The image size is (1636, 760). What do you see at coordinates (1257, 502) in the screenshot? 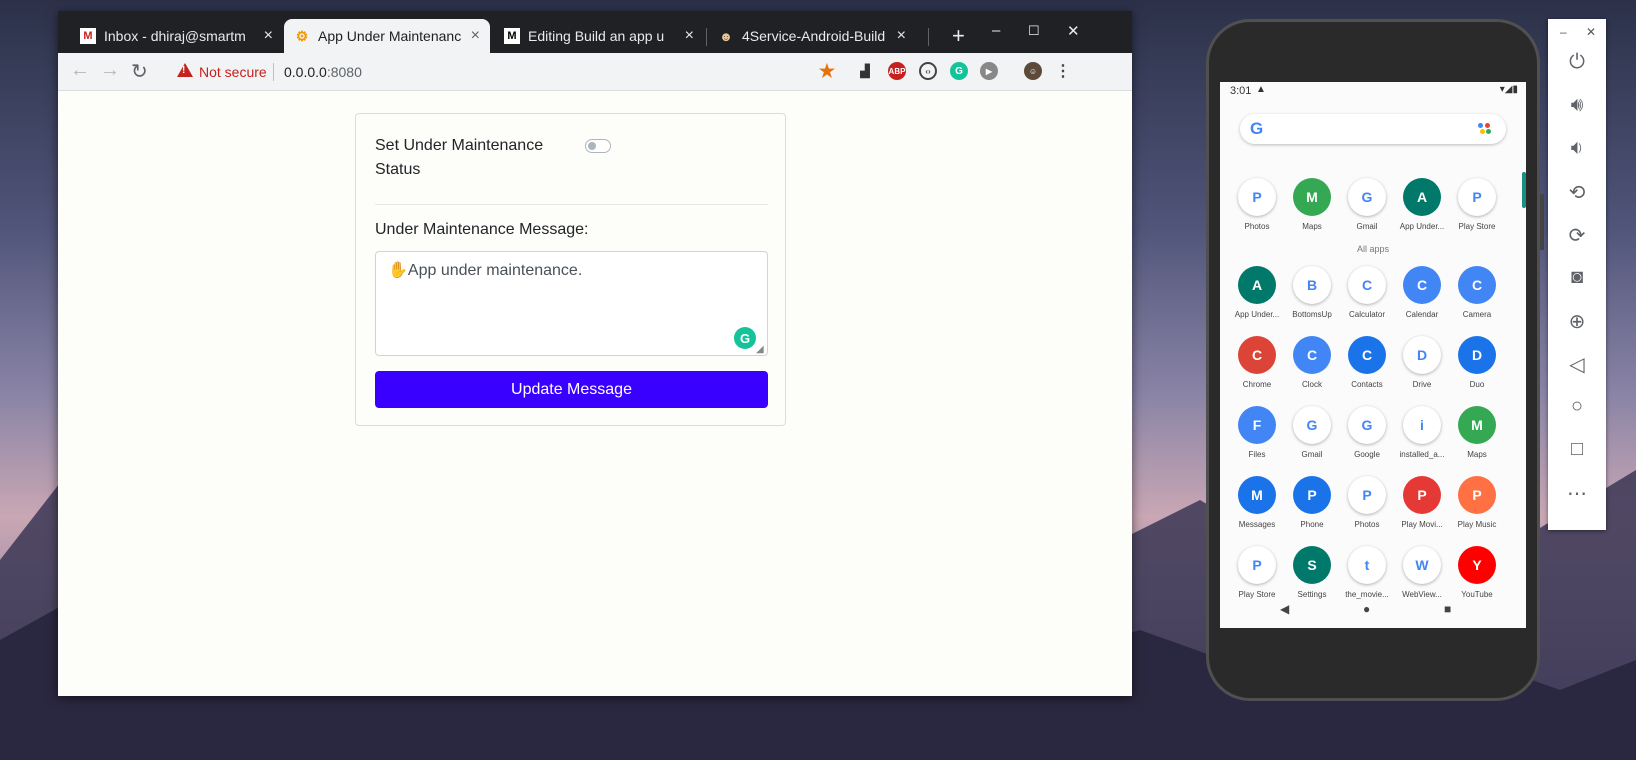
I see `app-icon-button: M Messages` at bounding box center [1257, 502].